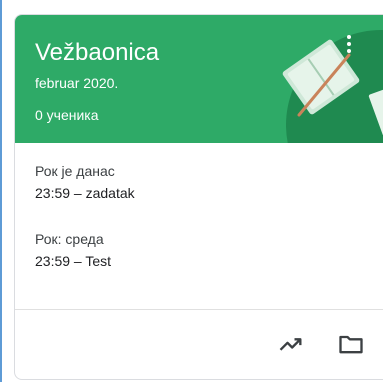 This screenshot has height=382, width=383. I want to click on student-count: 0 ученика, so click(67, 115).